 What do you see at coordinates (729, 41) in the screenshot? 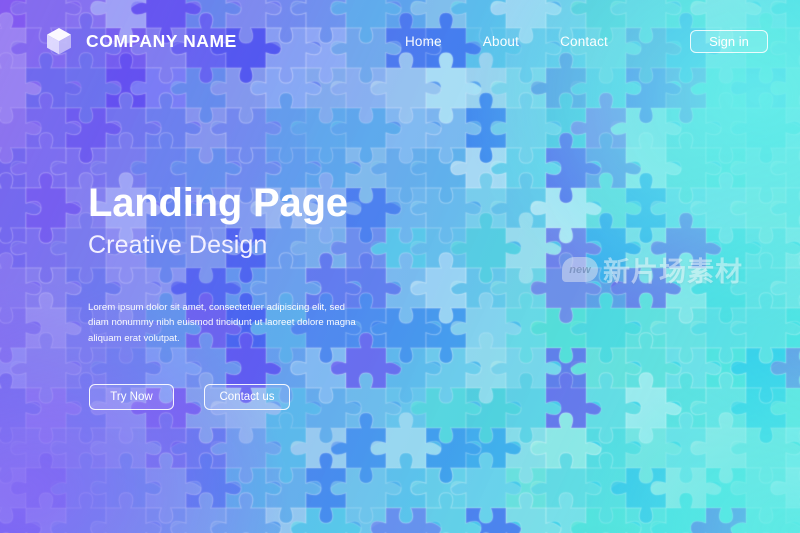
I see `sign-in-button: Sign in` at bounding box center [729, 41].